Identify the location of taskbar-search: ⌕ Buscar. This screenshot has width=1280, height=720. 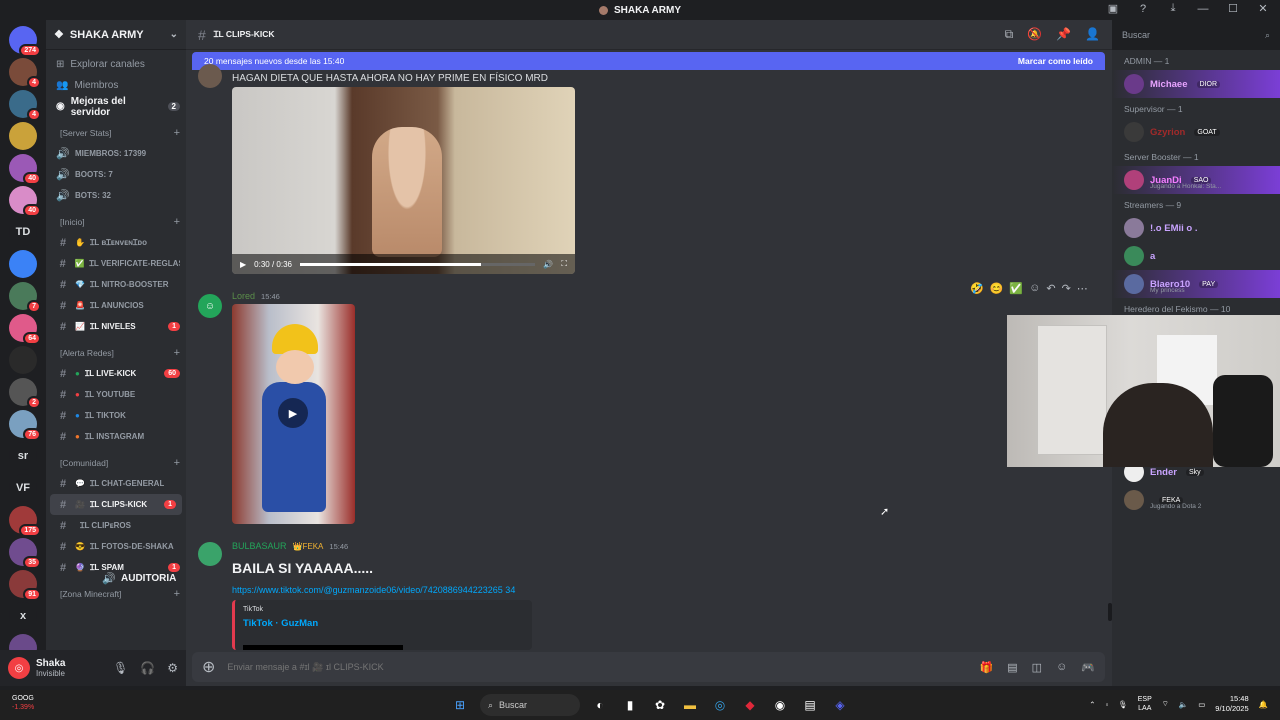
(530, 705).